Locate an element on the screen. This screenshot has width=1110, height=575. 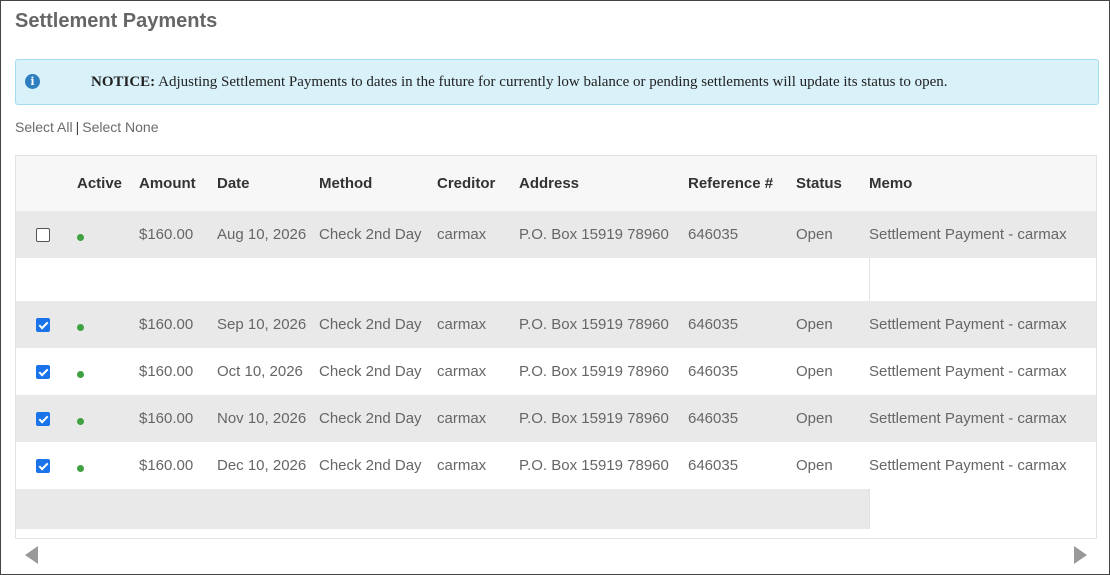
column-amount: Amount is located at coordinates (178, 183).